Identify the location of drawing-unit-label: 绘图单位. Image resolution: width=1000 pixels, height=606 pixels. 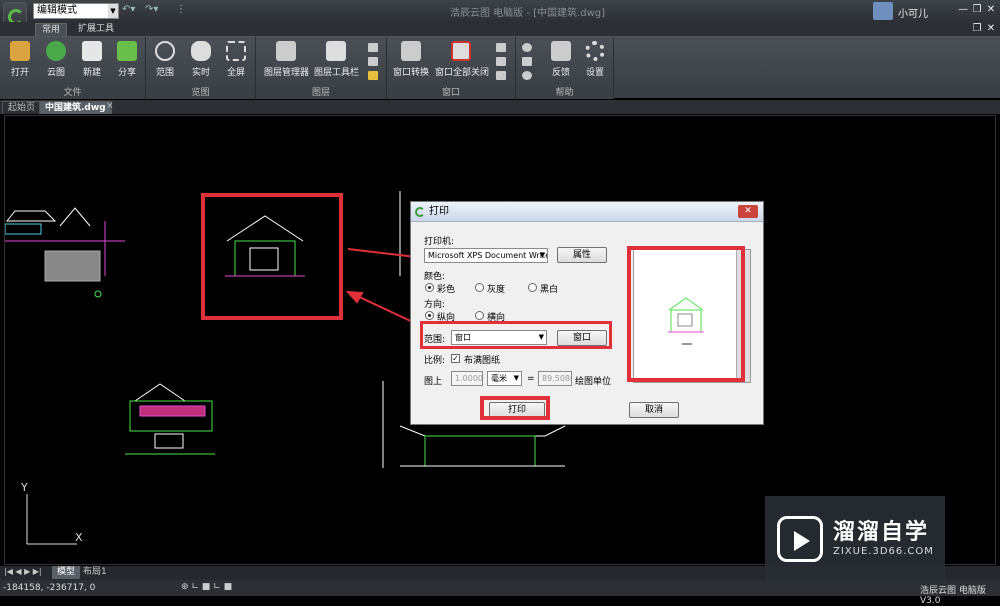
(593, 382).